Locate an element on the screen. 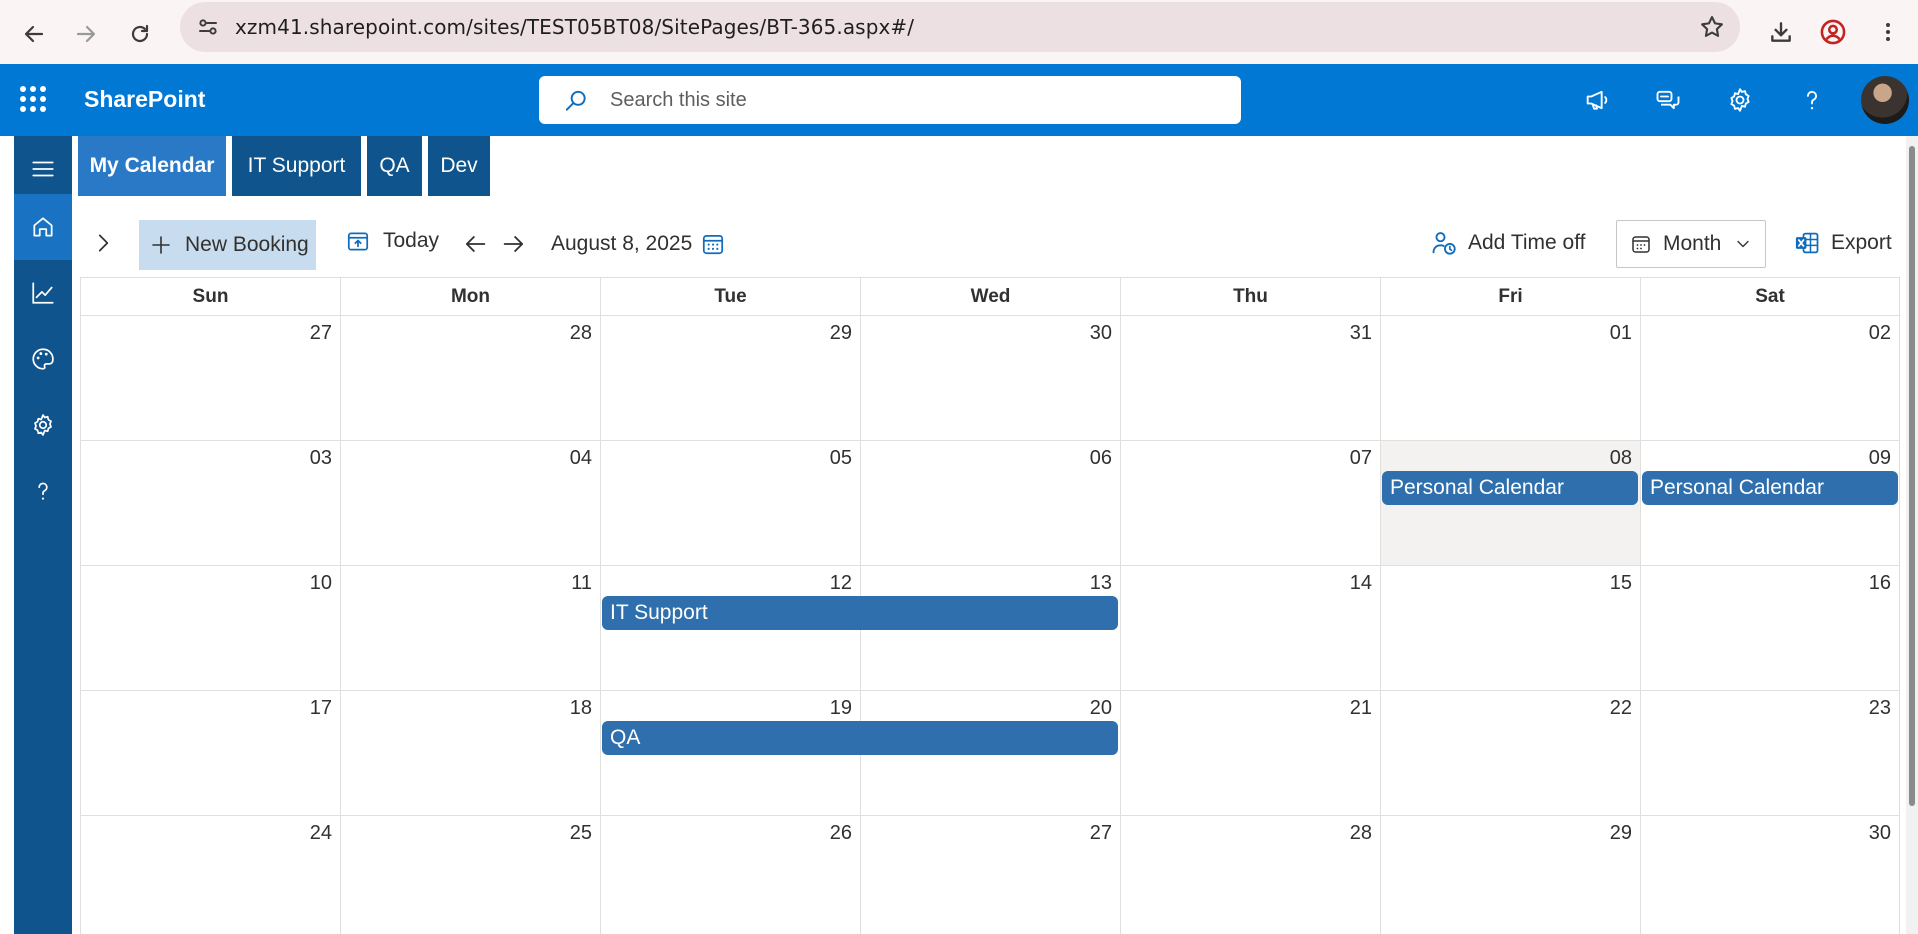  day-number: 01 is located at coordinates (1620, 333).